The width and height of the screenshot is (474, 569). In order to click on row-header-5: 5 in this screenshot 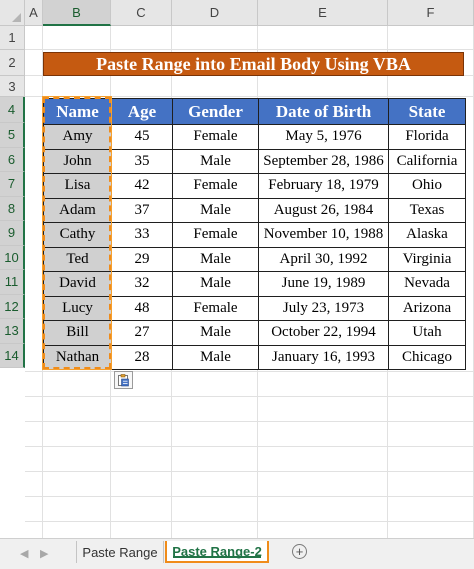, I will do `click(12, 135)`.